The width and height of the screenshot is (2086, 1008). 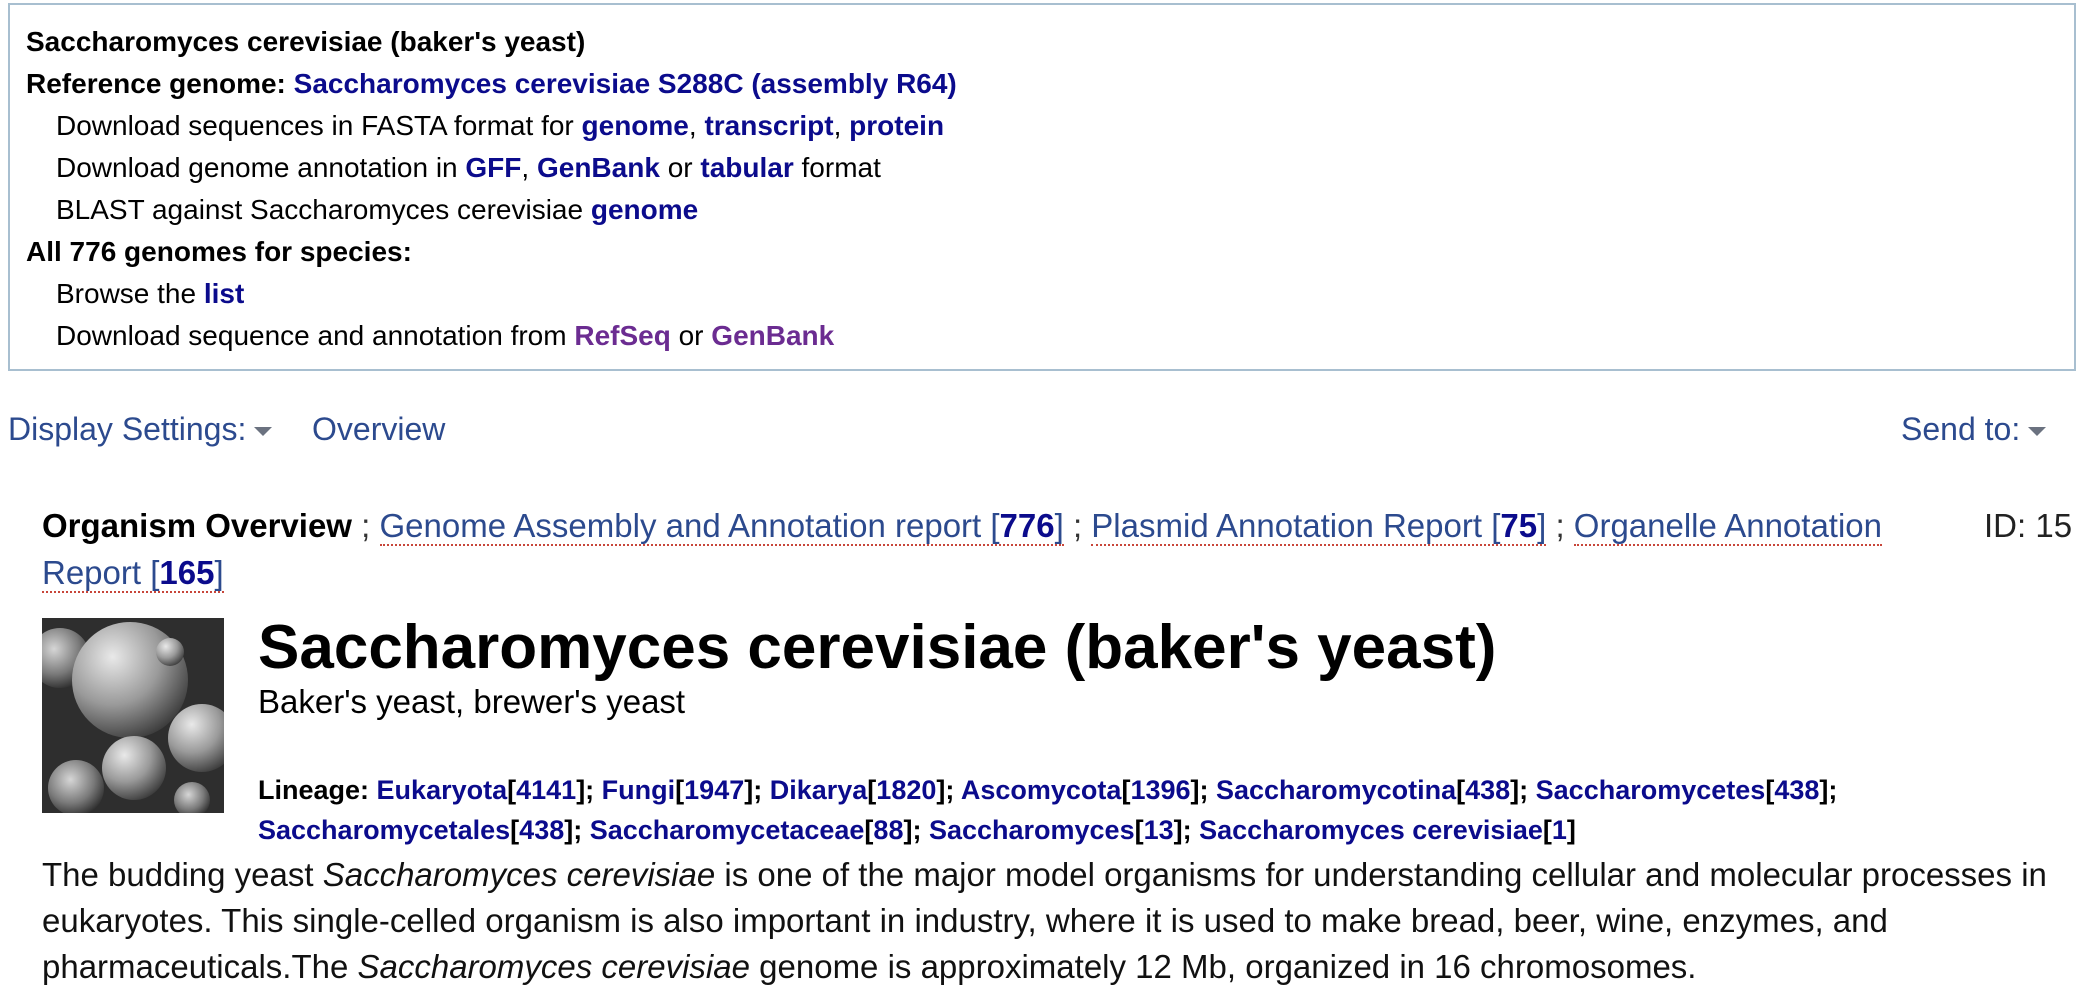 What do you see at coordinates (1371, 830) in the screenshot?
I see `lineage-taxon-link: Saccharomyces cerevisiae` at bounding box center [1371, 830].